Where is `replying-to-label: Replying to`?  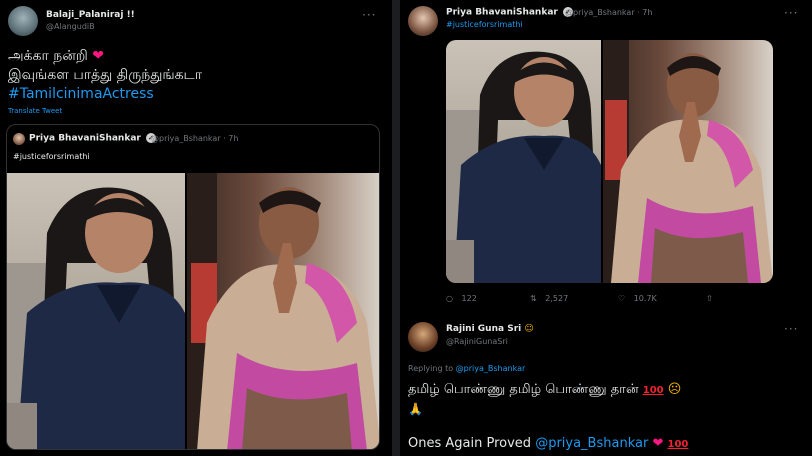 replying-to-label: Replying to is located at coordinates (431, 368).